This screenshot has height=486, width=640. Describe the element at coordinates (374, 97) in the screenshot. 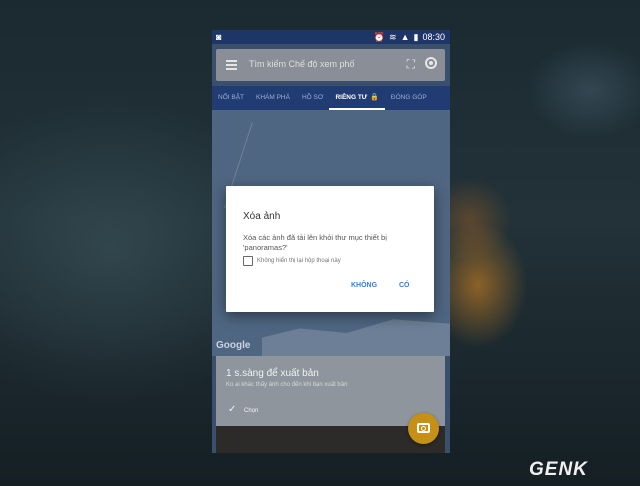

I see `lock-icon: 🔒` at that location.